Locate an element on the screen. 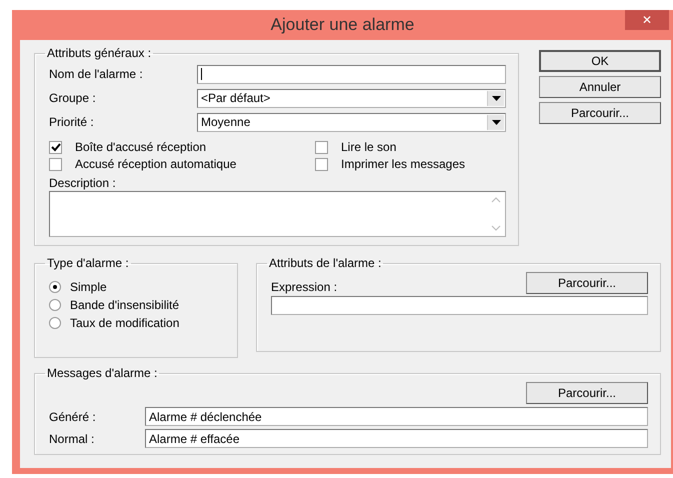  field-label: Groupe : is located at coordinates (73, 98).